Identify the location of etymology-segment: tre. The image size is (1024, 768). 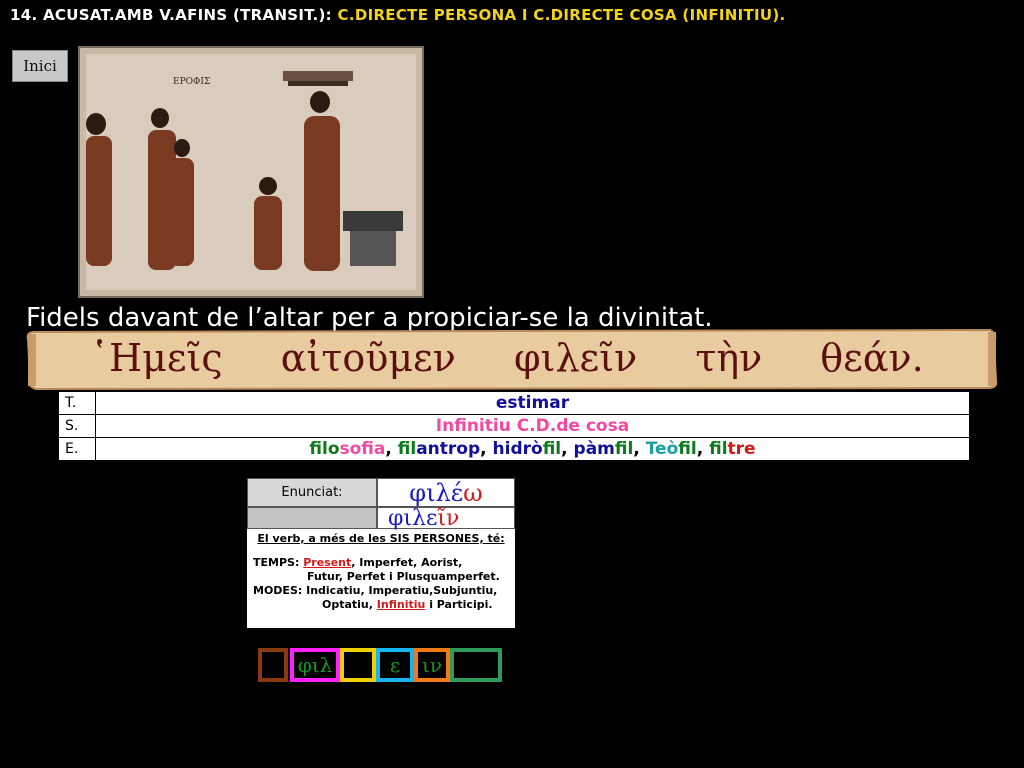
(741, 449).